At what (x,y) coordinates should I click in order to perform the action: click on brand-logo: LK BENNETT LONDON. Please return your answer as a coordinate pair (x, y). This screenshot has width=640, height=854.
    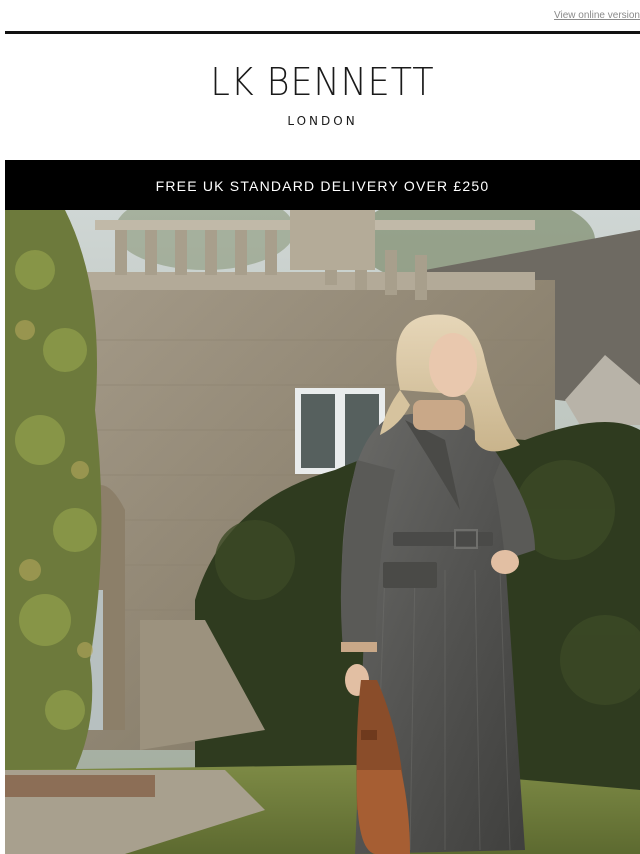
    Looking at the image, I should click on (322, 97).